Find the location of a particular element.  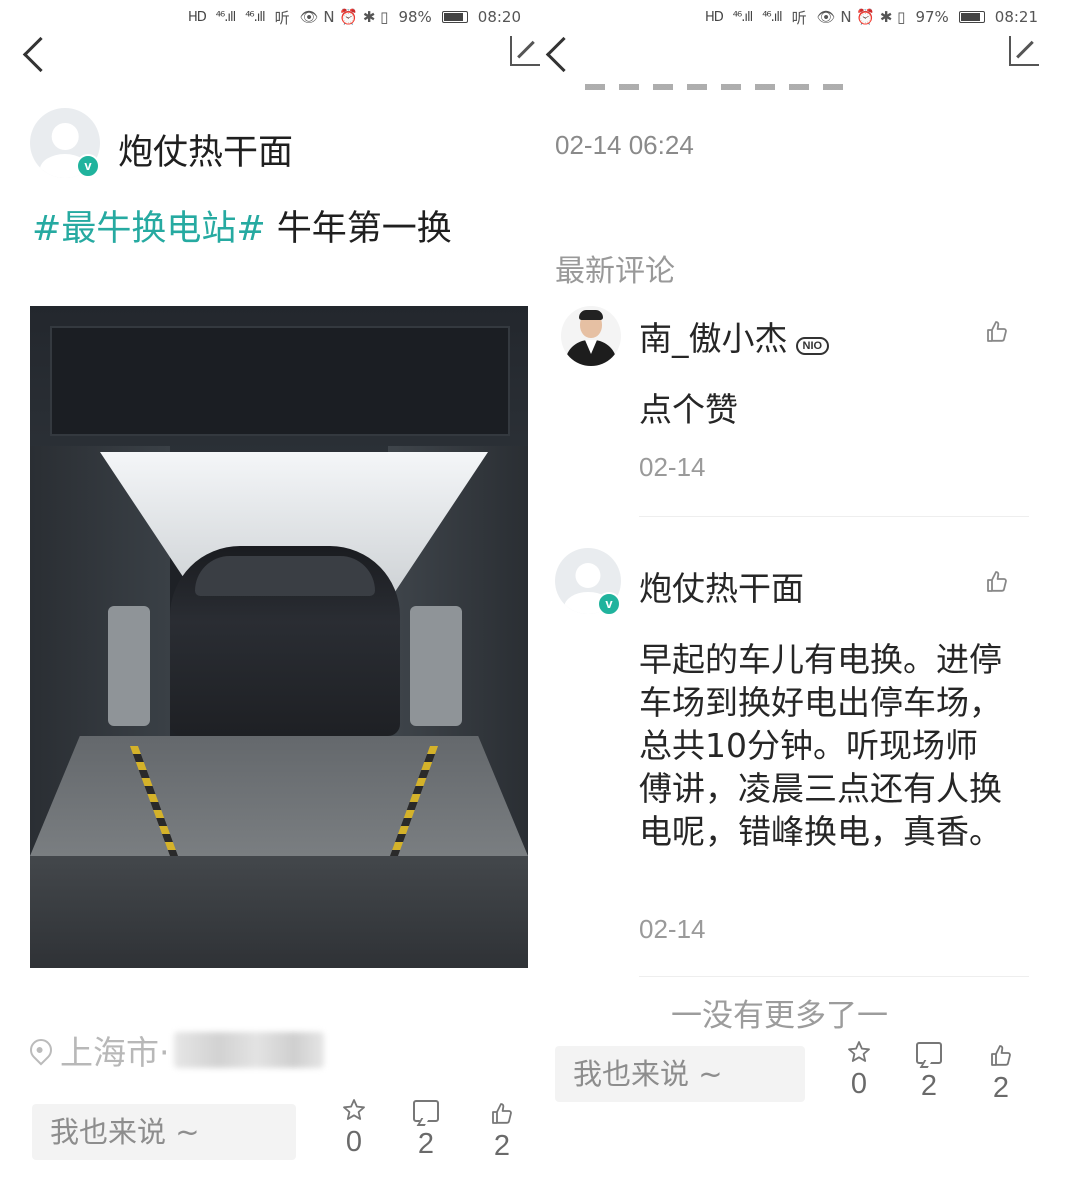

post-author: 炮仗热干面 is located at coordinates (205, 149).